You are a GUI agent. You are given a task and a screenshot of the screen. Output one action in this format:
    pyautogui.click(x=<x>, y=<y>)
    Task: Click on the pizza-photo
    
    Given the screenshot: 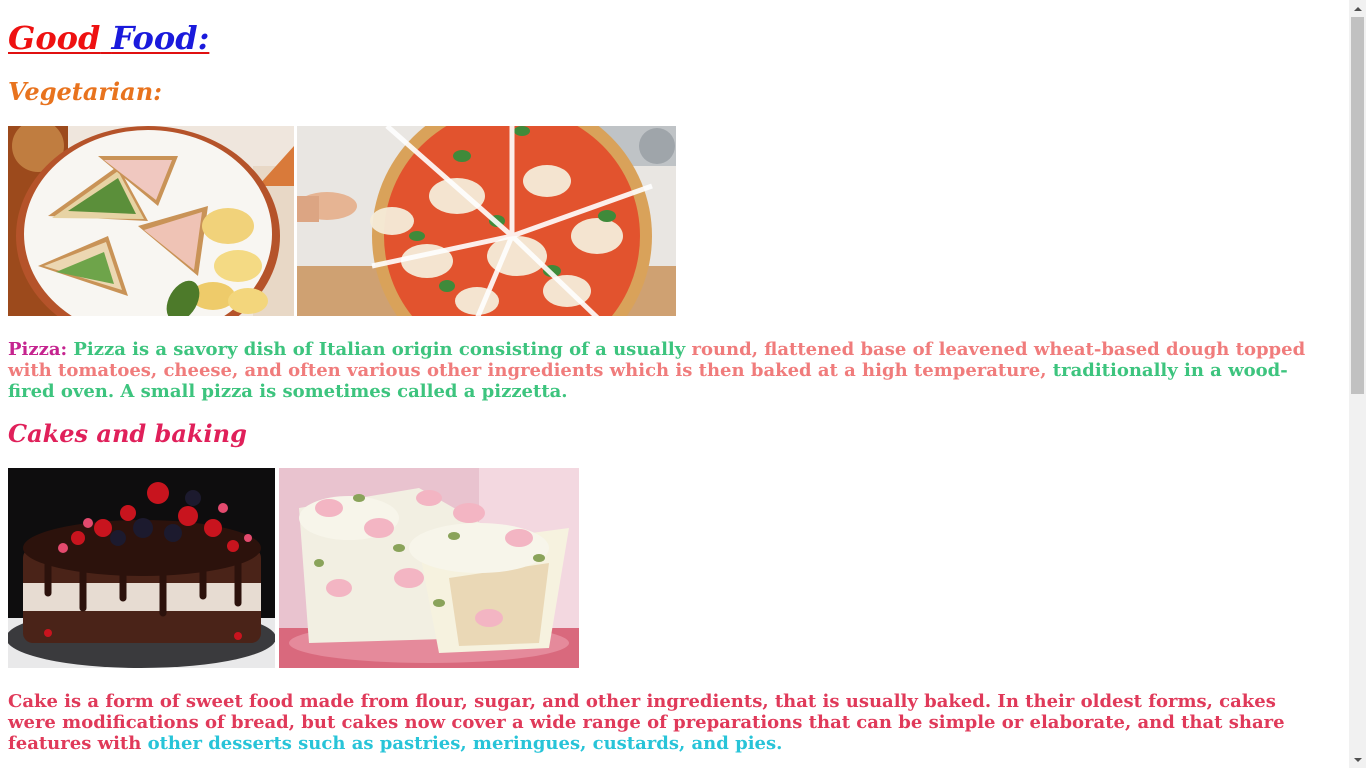 What is the action you would take?
    pyautogui.click(x=486, y=221)
    